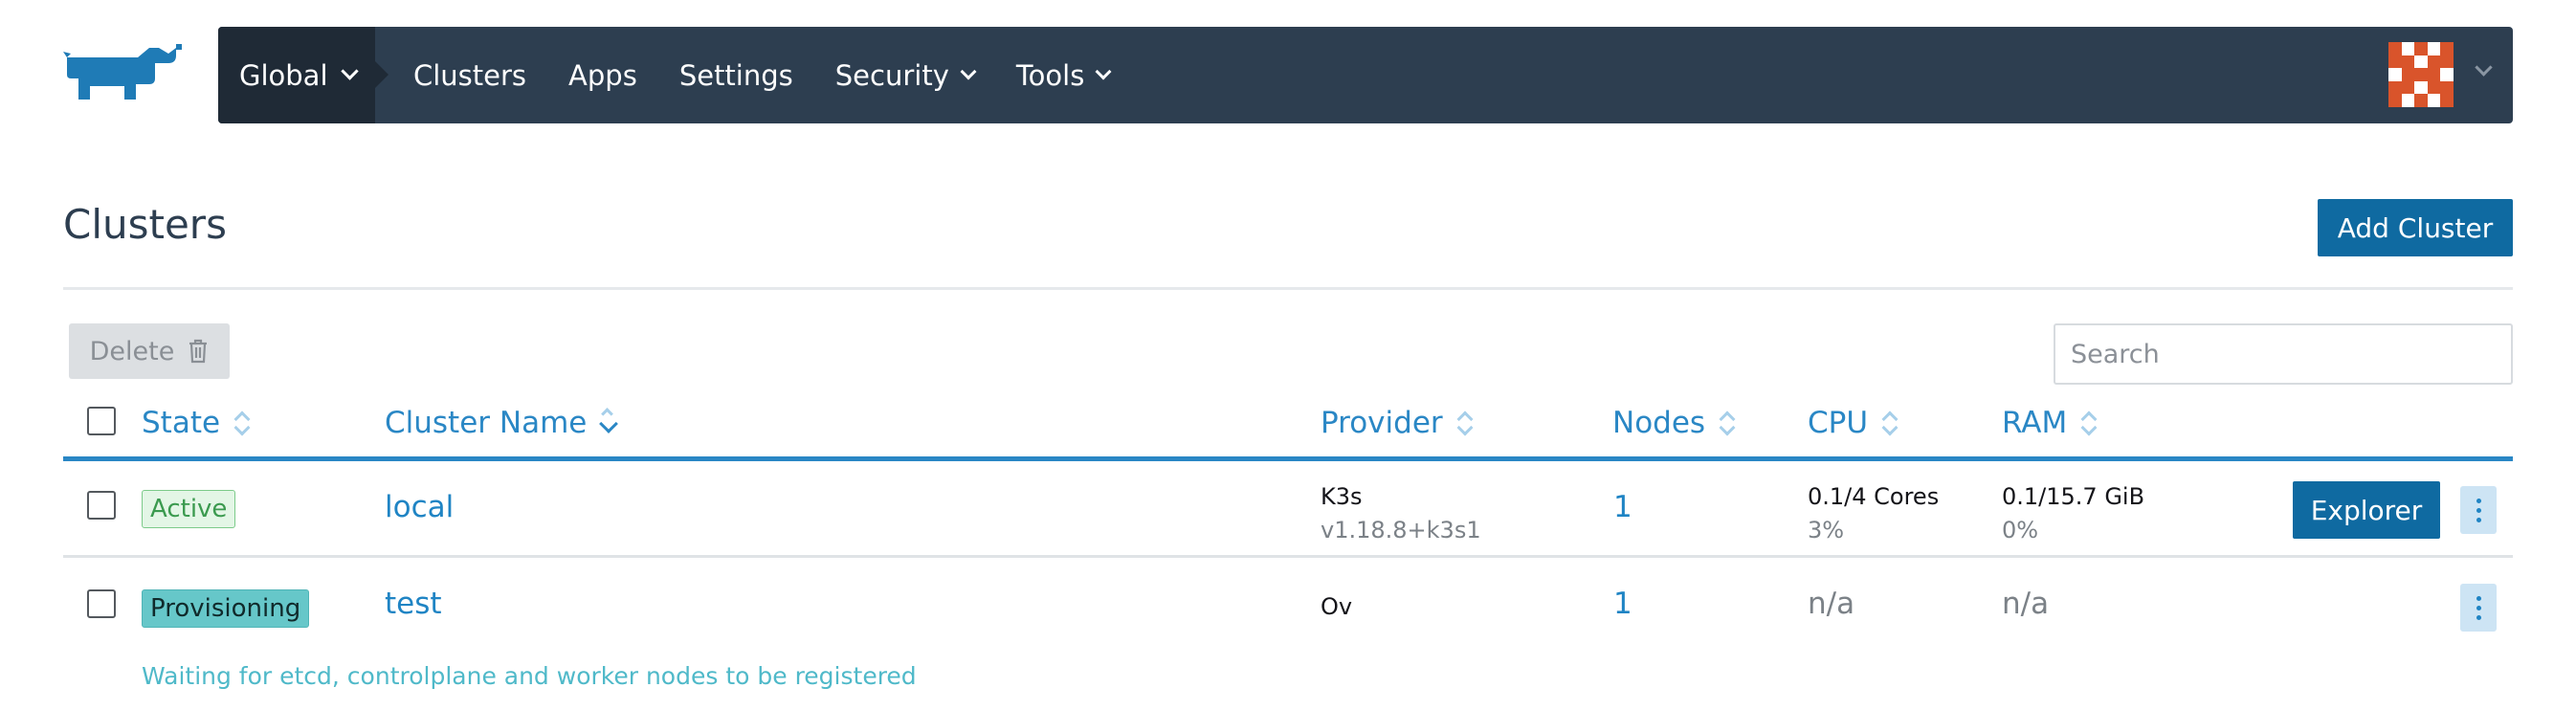  I want to click on cpu-percent: 3%, so click(1826, 530).